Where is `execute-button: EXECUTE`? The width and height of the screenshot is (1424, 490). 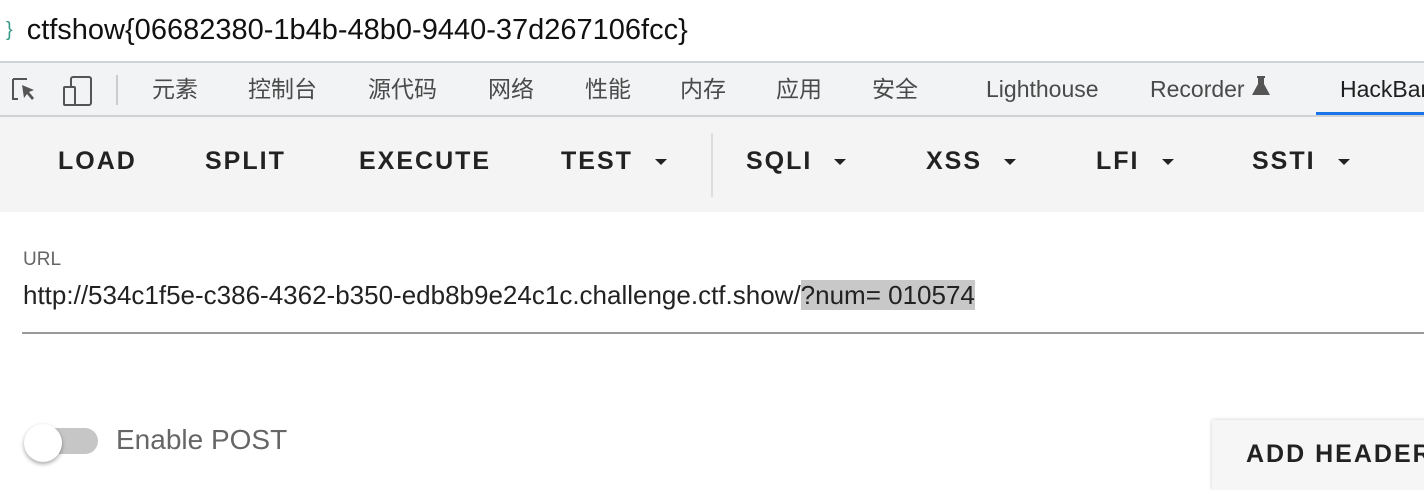
execute-button: EXECUTE is located at coordinates (425, 161).